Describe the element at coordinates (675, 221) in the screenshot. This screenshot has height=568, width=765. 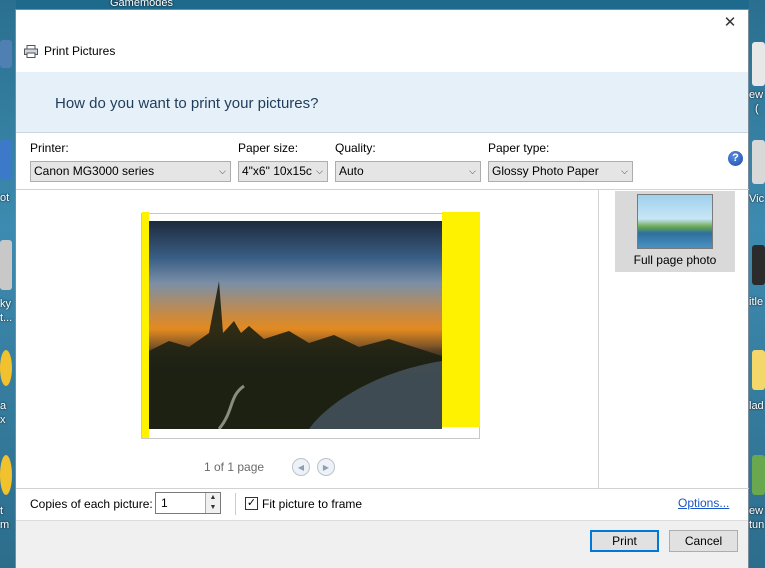
I see `layout-thumbnail` at that location.